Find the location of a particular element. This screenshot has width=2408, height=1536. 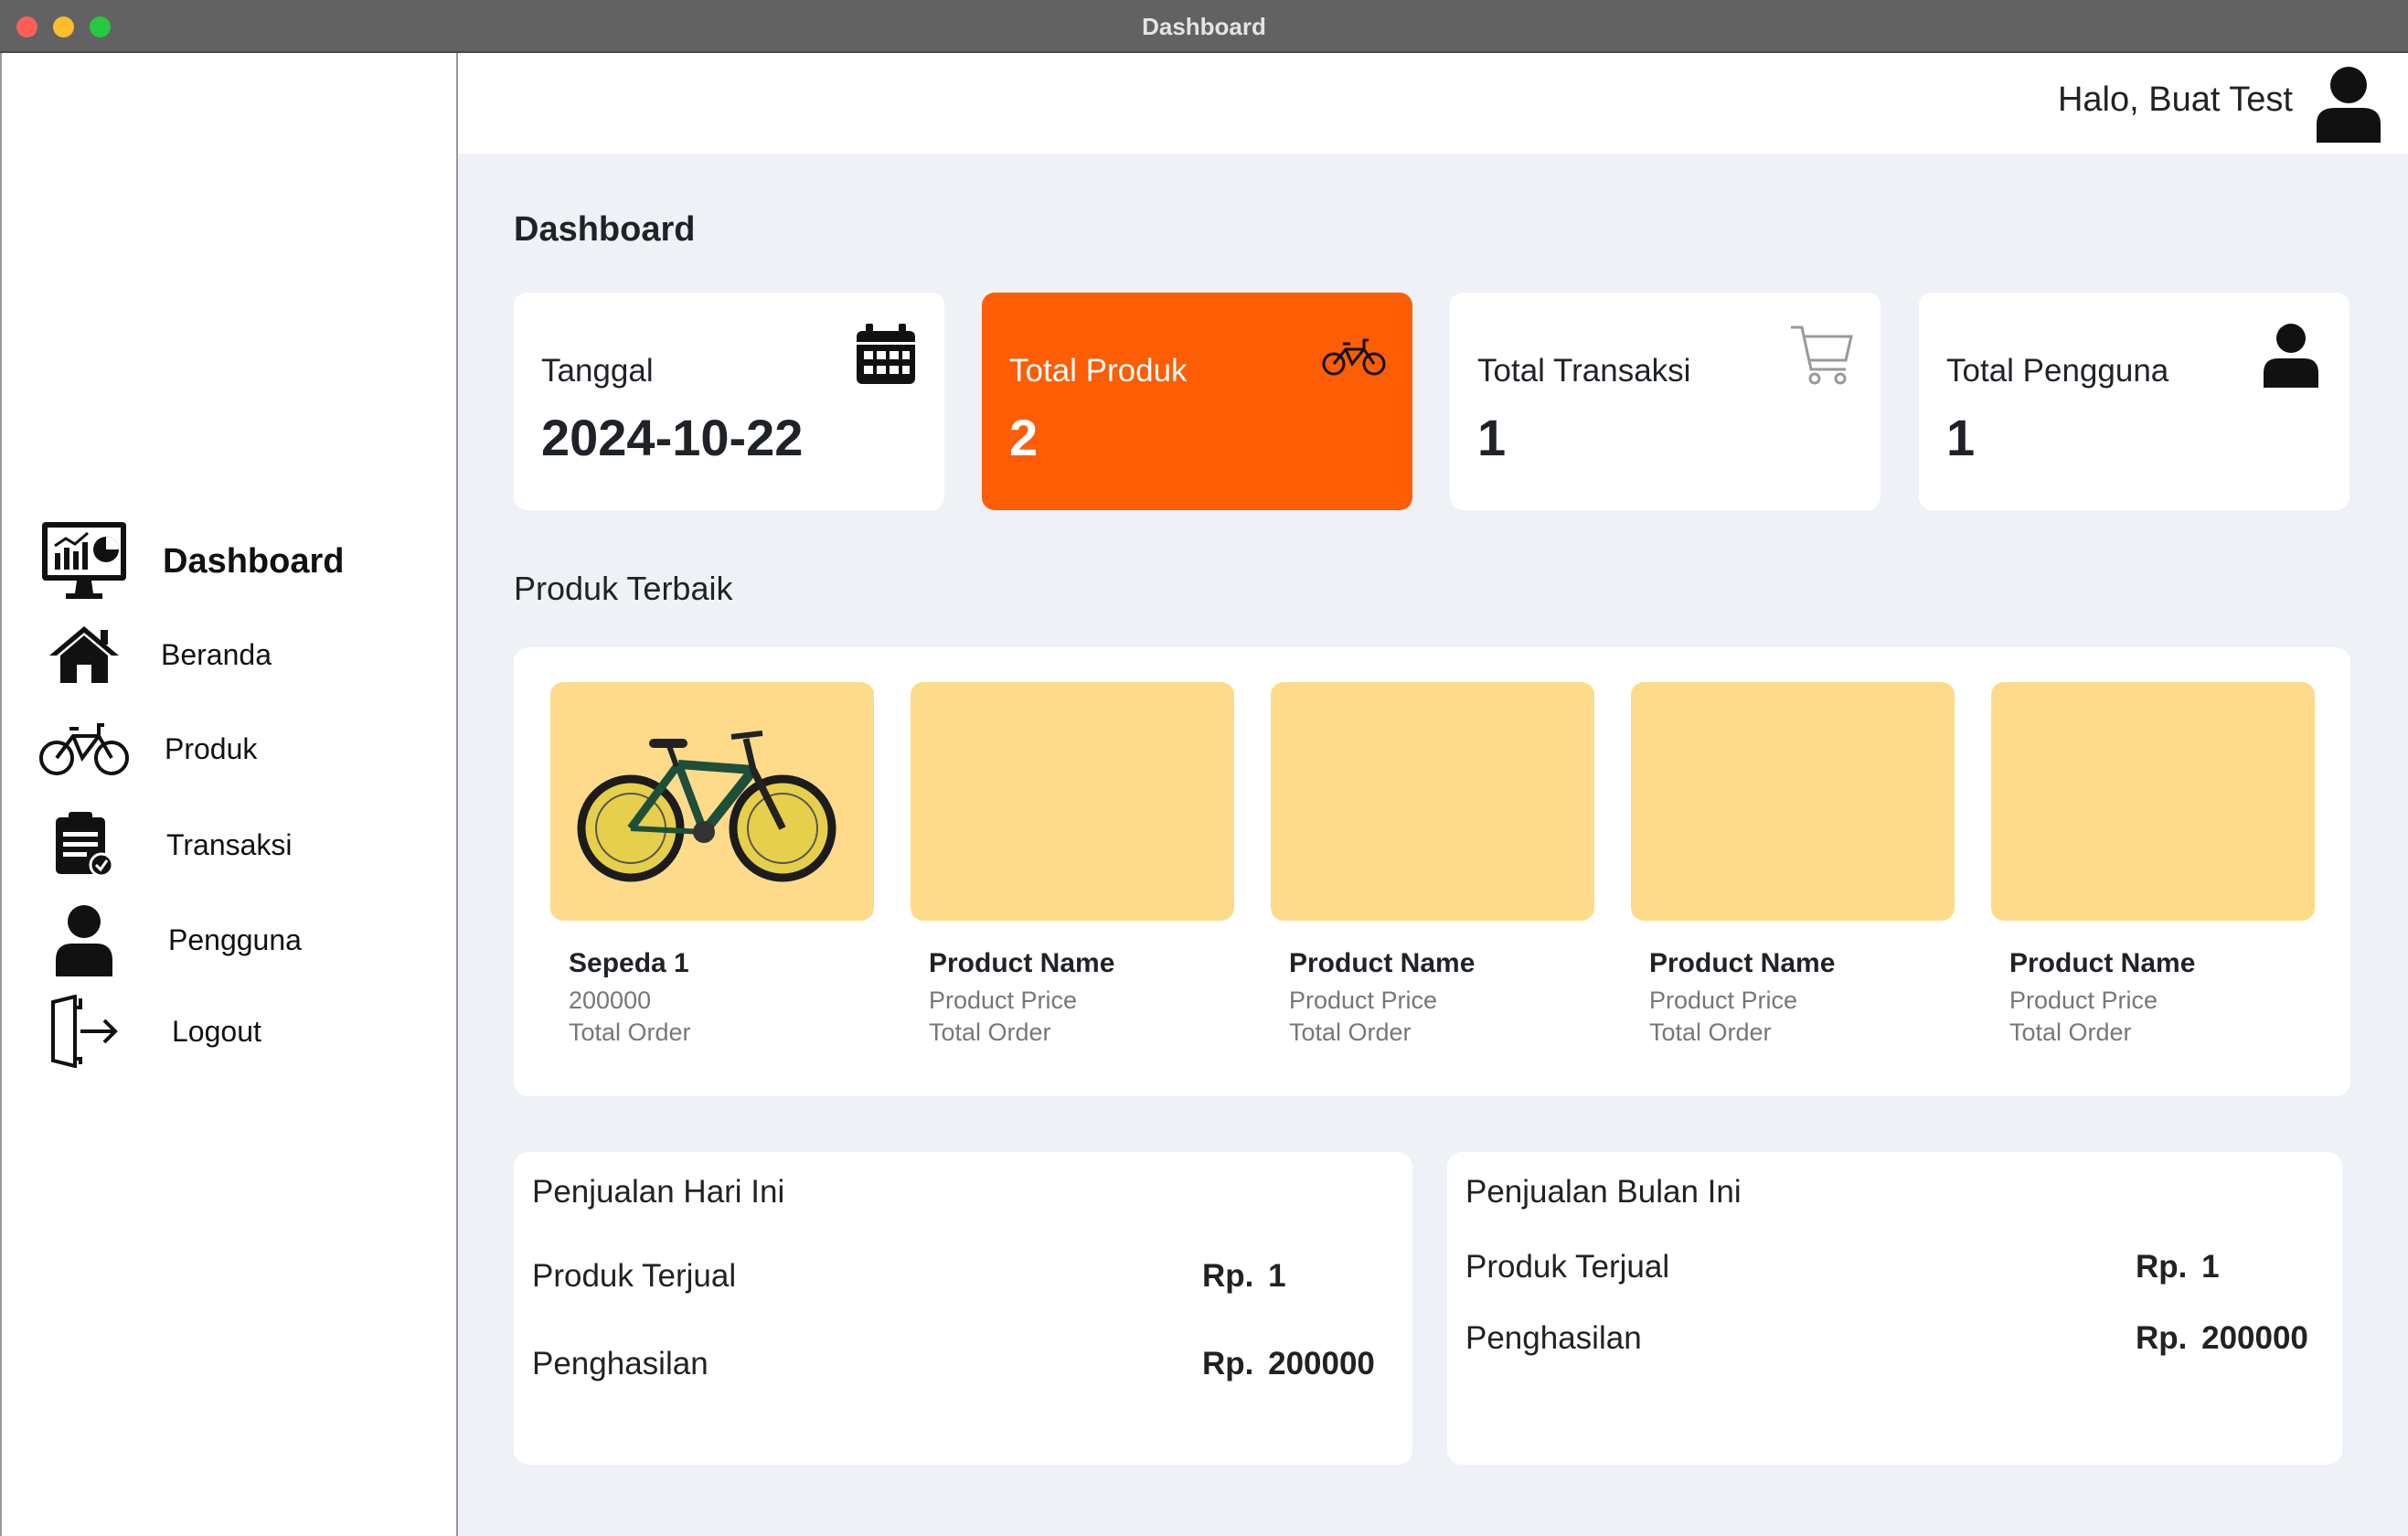

sidebar-item-label: Pengguna is located at coordinates (235, 939).